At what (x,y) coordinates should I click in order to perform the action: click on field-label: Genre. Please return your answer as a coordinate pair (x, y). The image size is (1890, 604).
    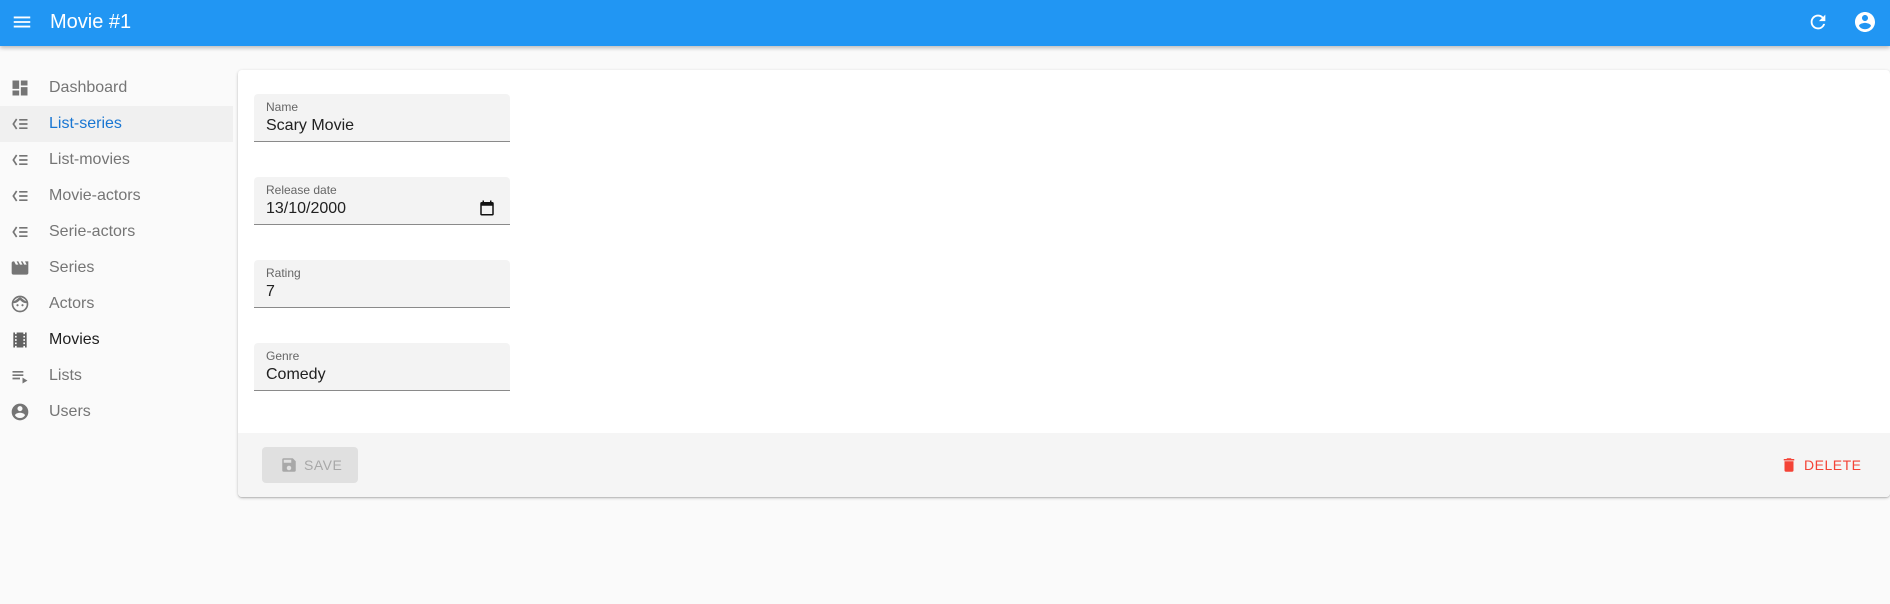
    Looking at the image, I should click on (283, 356).